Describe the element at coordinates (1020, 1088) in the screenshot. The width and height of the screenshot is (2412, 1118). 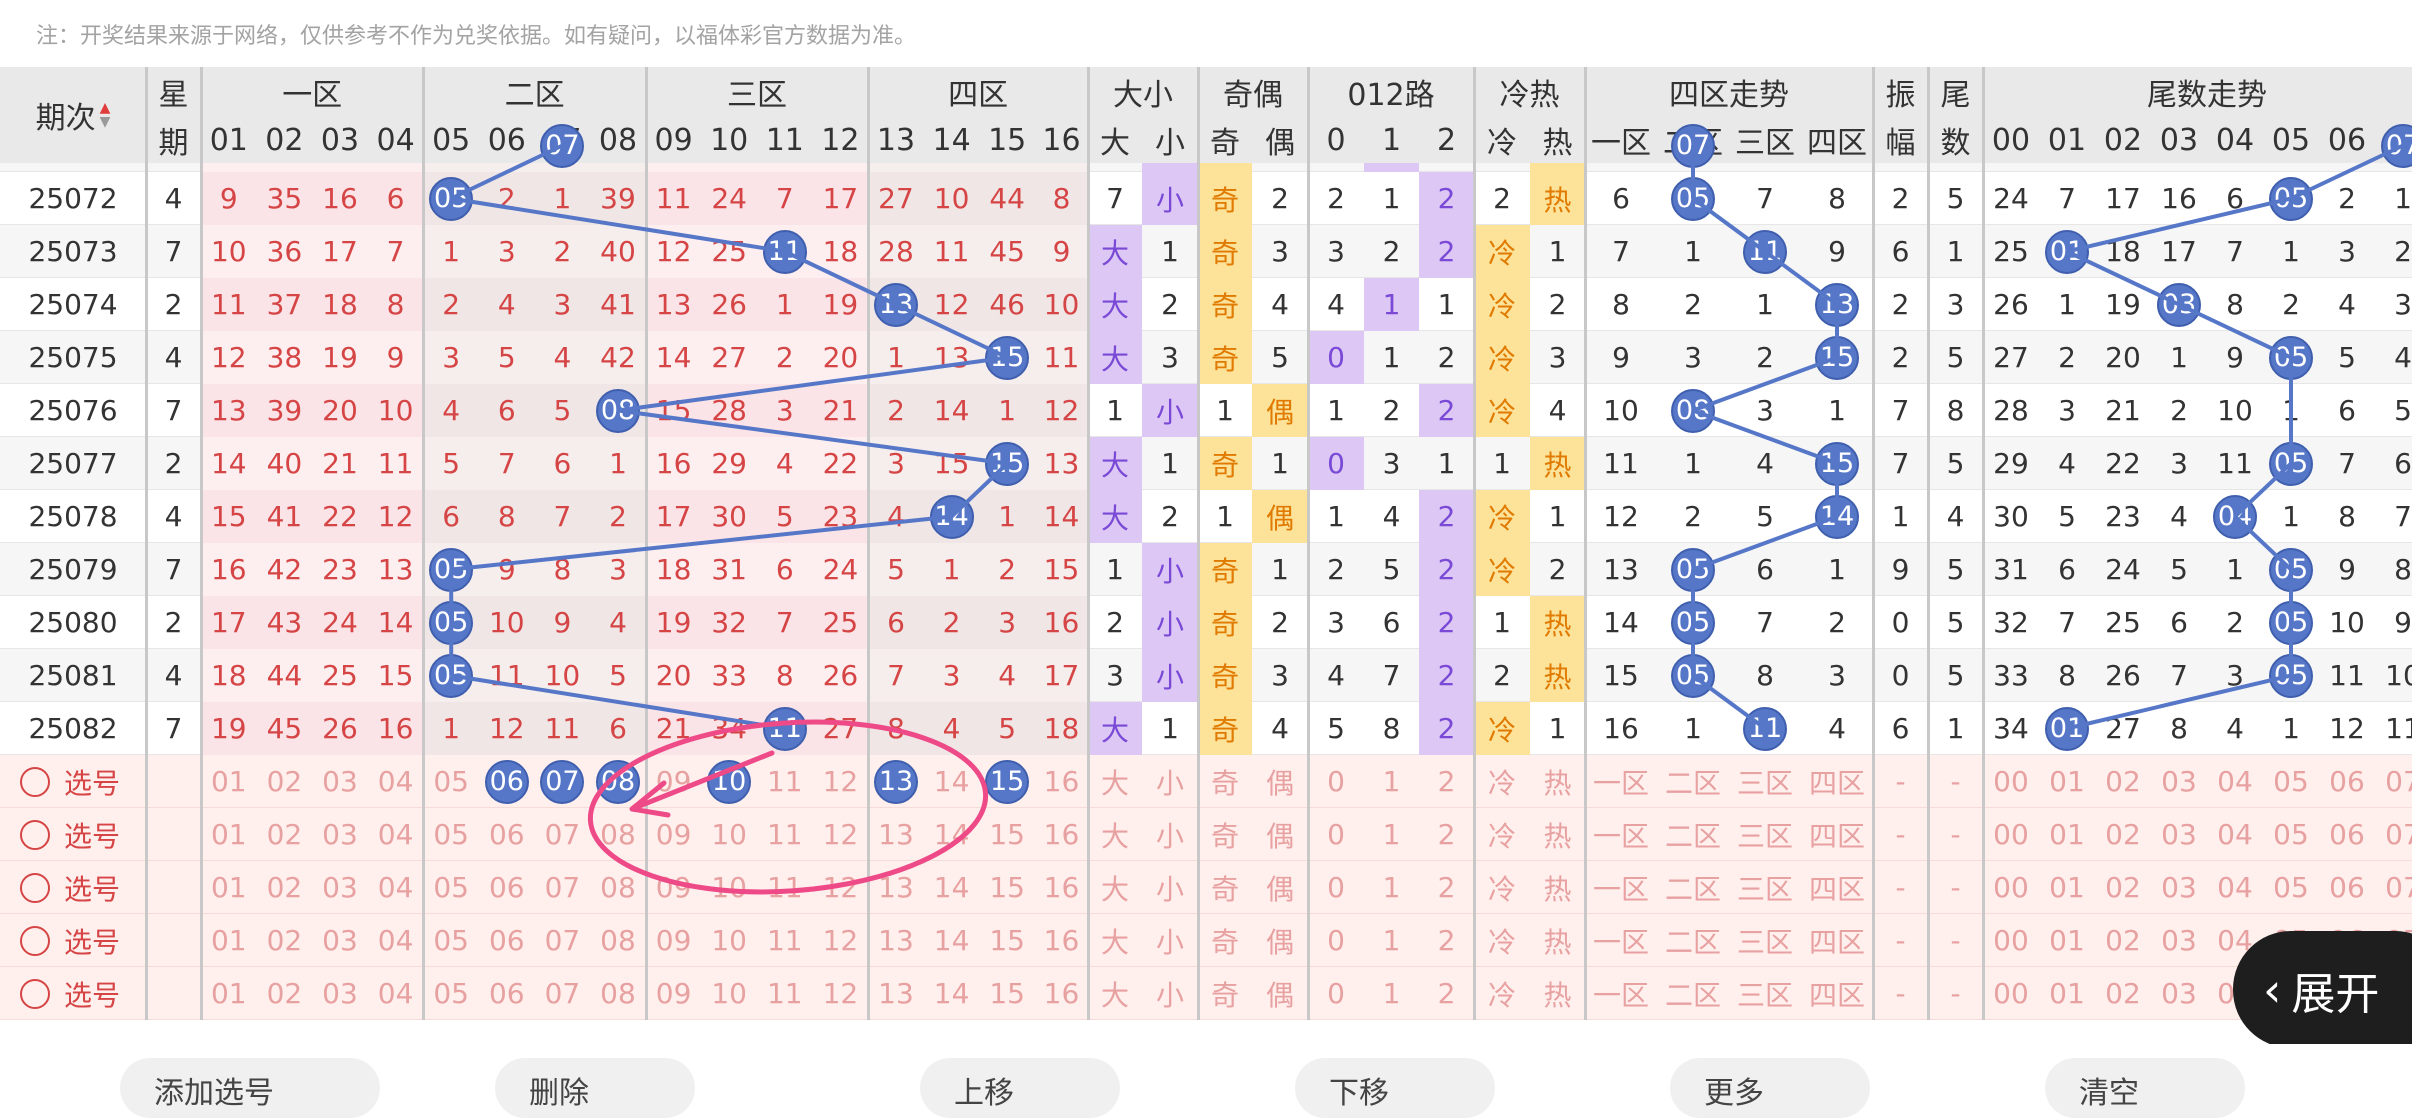
I see `toolbar-button: 上移` at that location.